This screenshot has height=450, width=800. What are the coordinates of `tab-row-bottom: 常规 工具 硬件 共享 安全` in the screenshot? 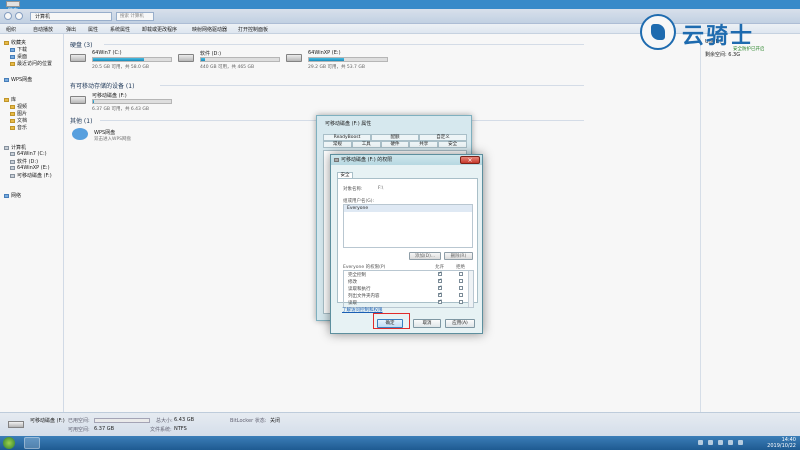 It's located at (395, 144).